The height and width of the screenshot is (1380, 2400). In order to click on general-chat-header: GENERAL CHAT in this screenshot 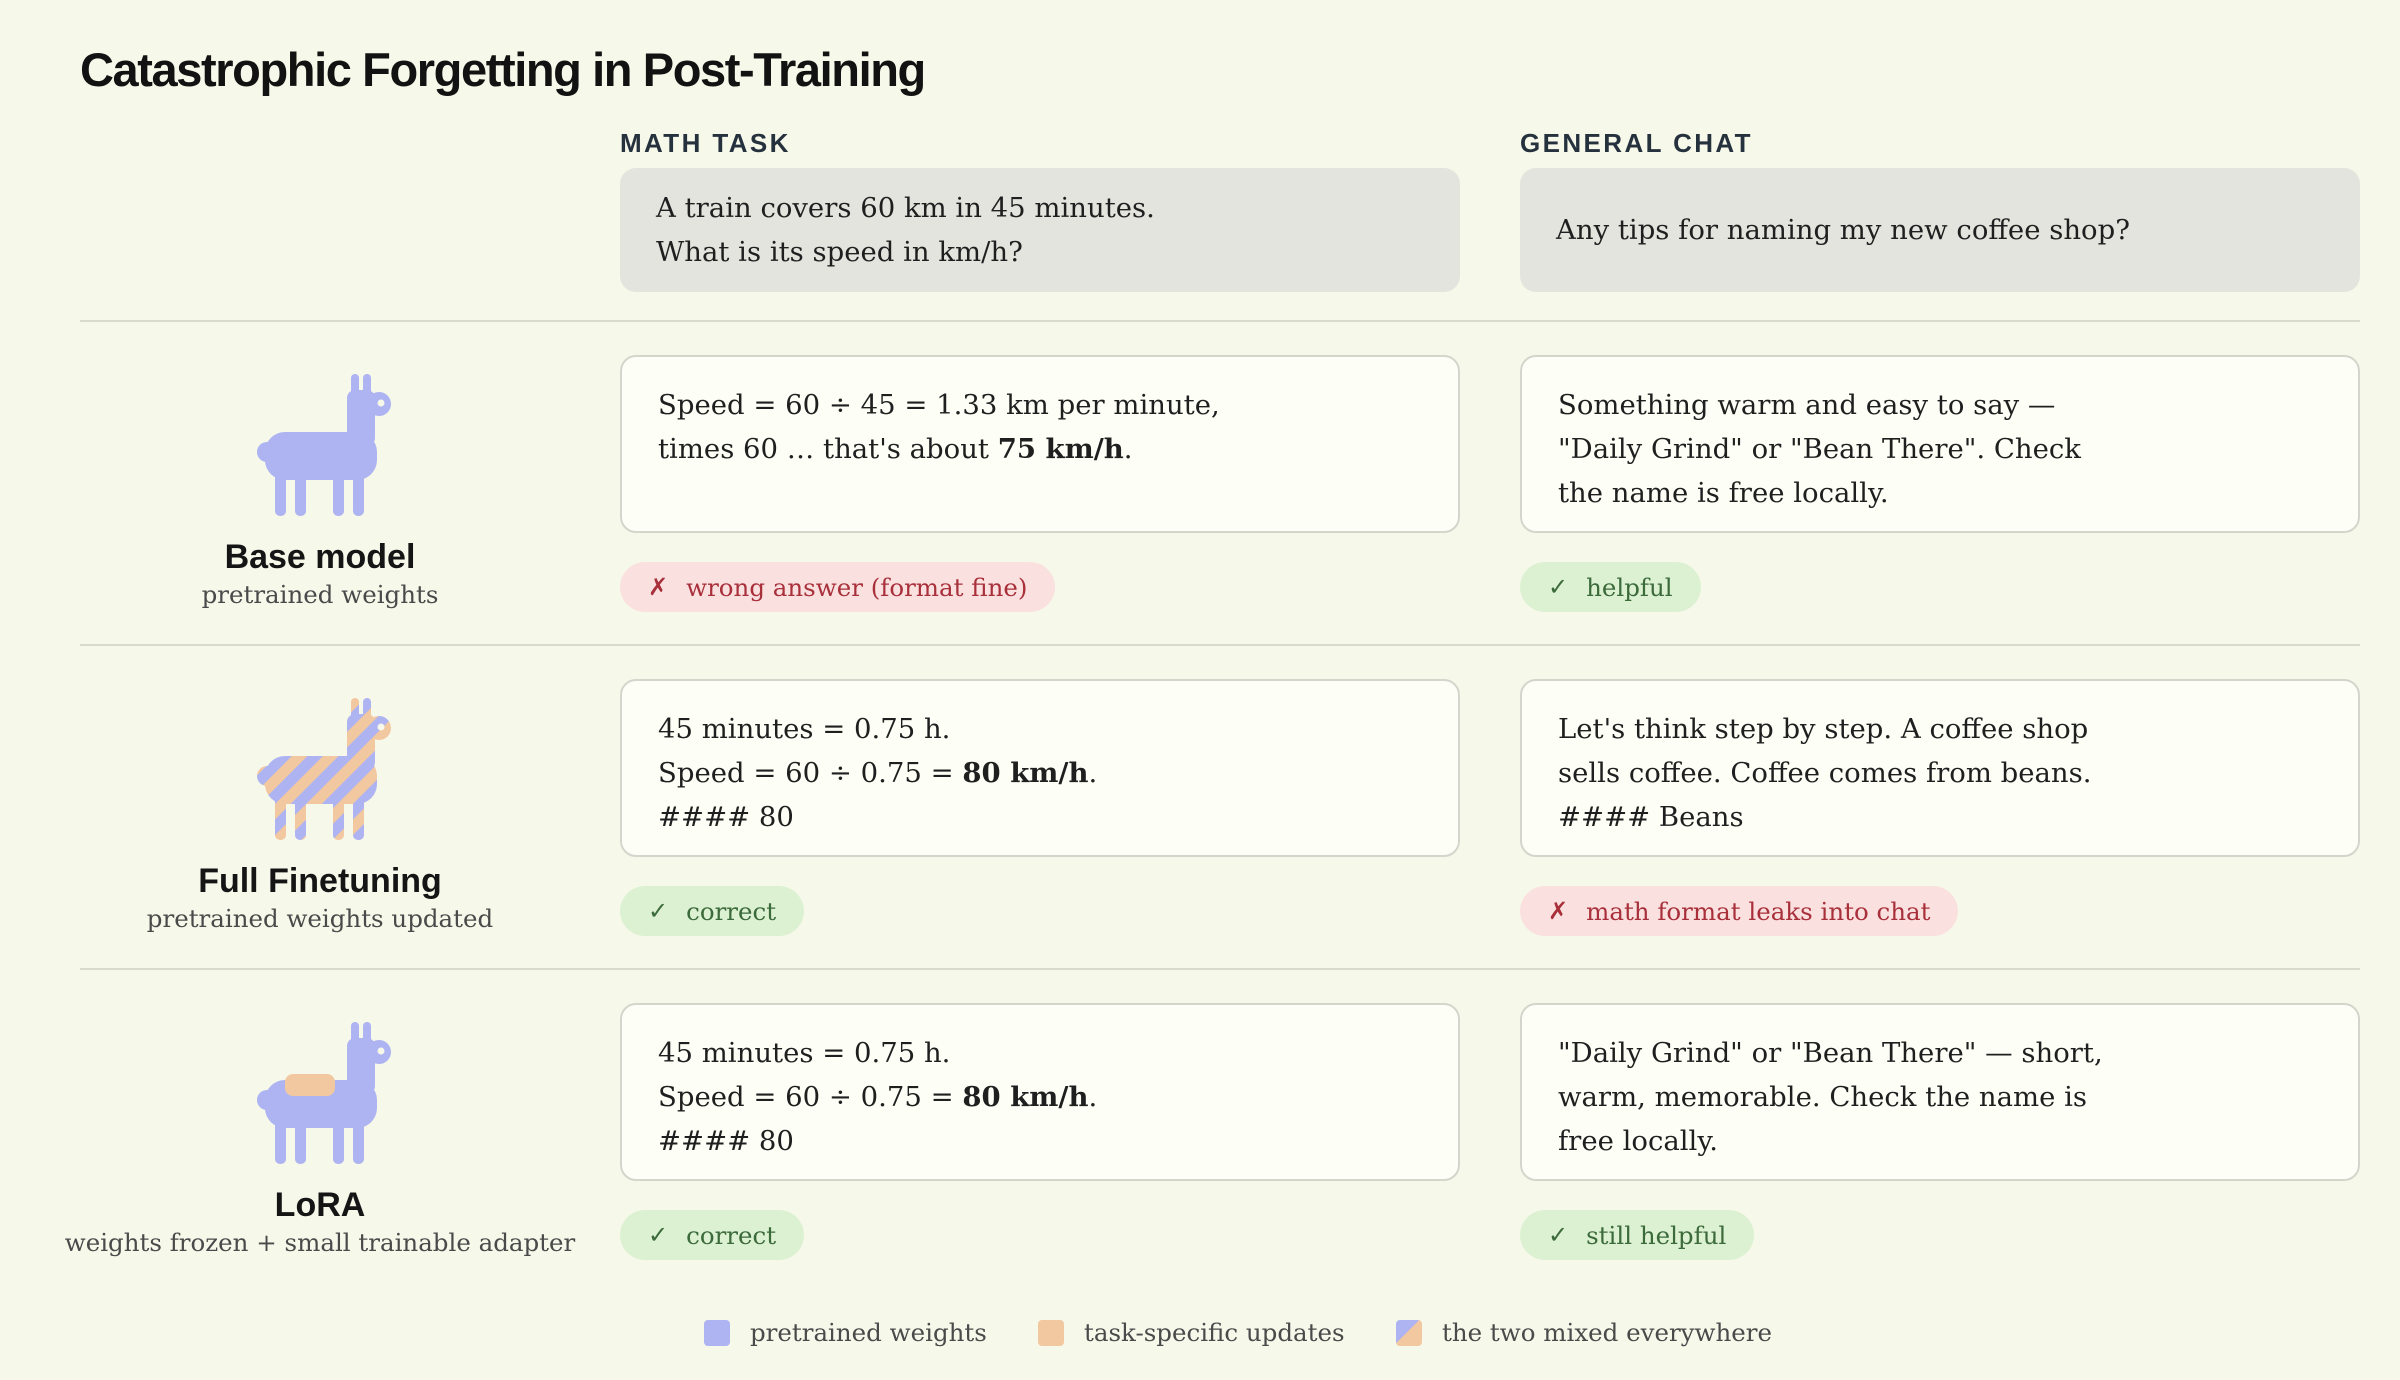, I will do `click(1636, 143)`.